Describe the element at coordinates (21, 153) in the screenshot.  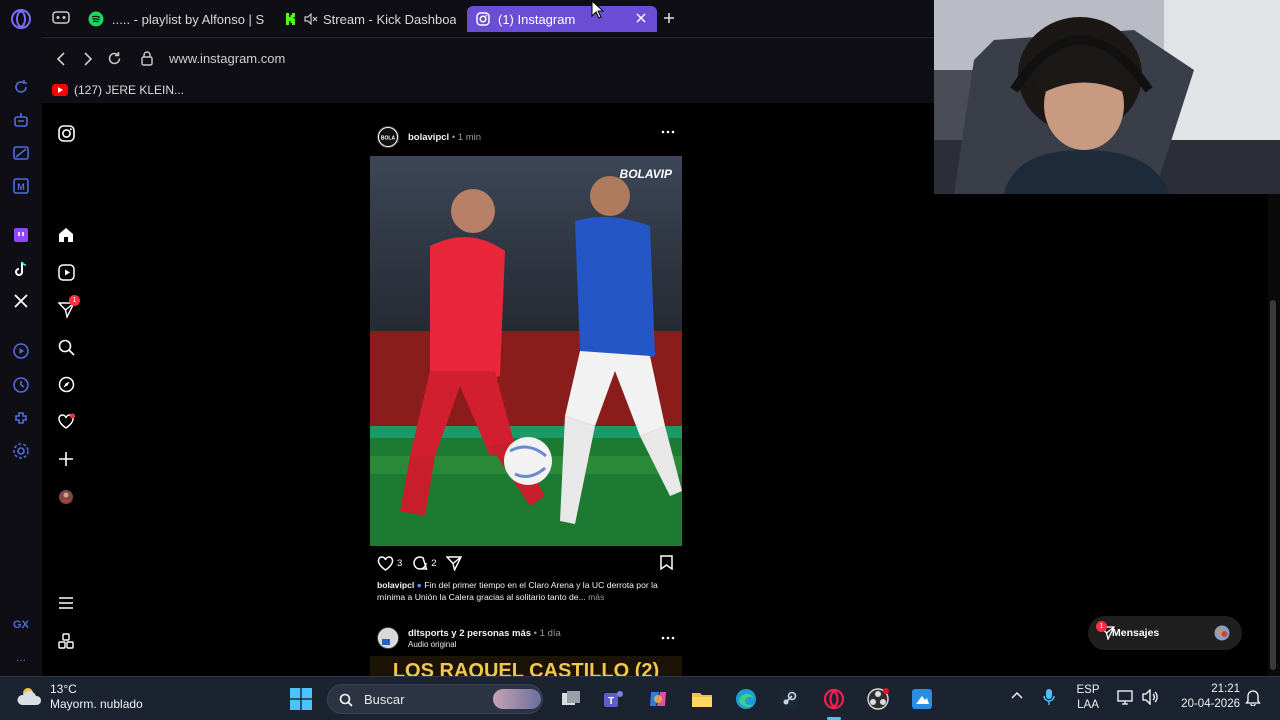
I see `snapshot-icon` at that location.